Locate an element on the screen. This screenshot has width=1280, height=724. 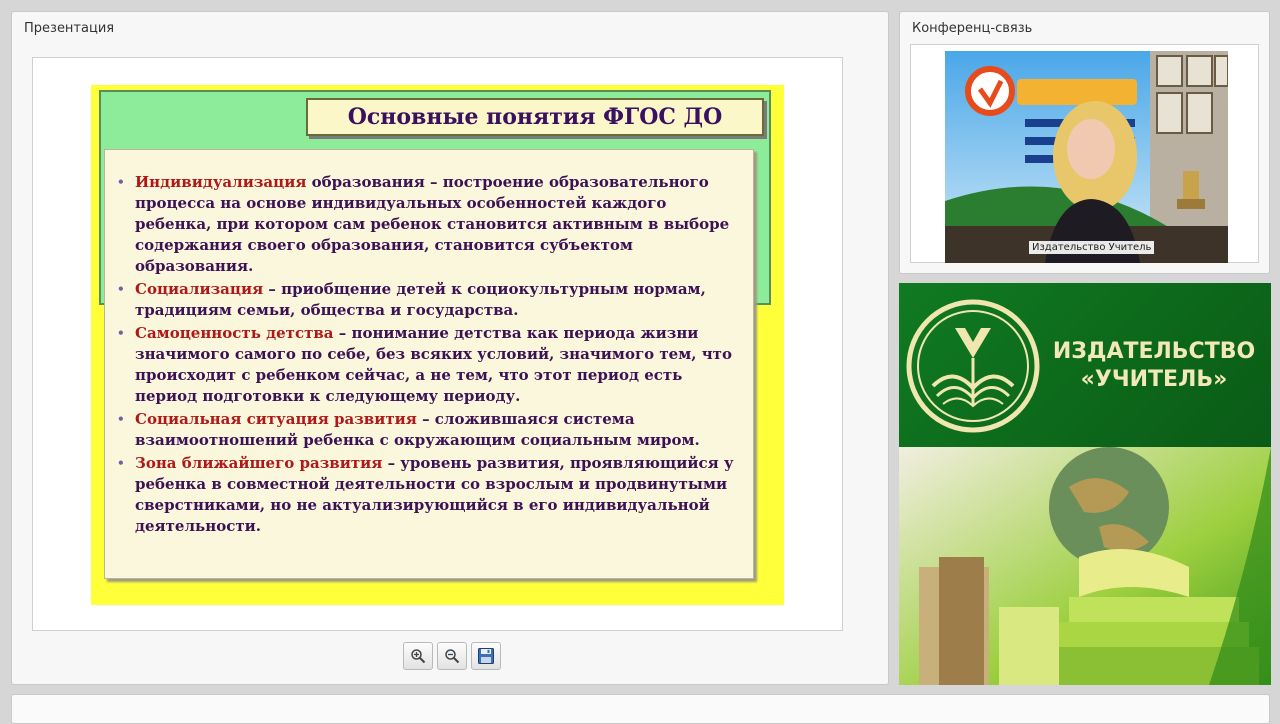
webcam-video: Издательство Учитель is located at coordinates (1086, 157).